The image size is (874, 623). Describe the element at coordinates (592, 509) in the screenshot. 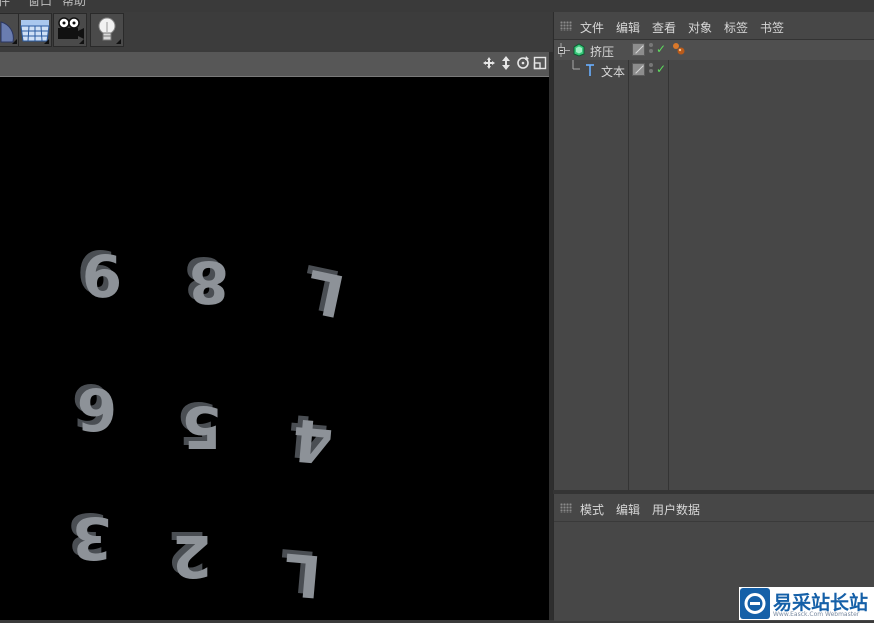

I see `am-menu-mode: 模式` at that location.